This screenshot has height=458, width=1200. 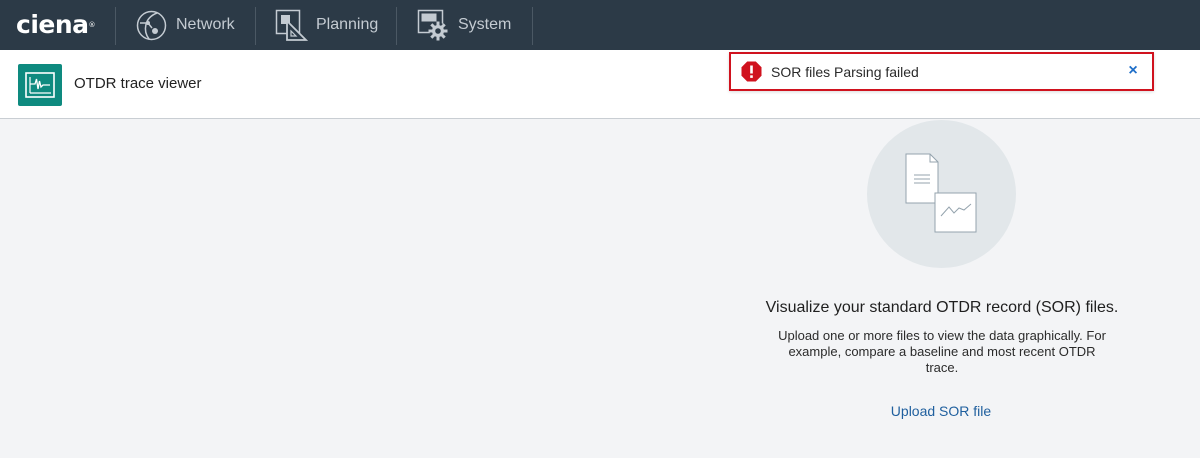 I want to click on globe-icon, so click(x=151, y=25).